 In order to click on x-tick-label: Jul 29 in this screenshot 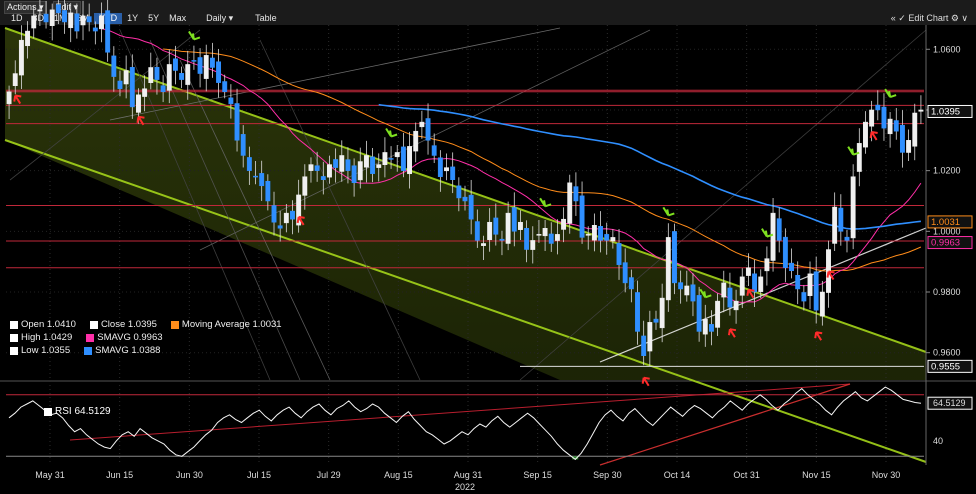, I will do `click(329, 475)`.